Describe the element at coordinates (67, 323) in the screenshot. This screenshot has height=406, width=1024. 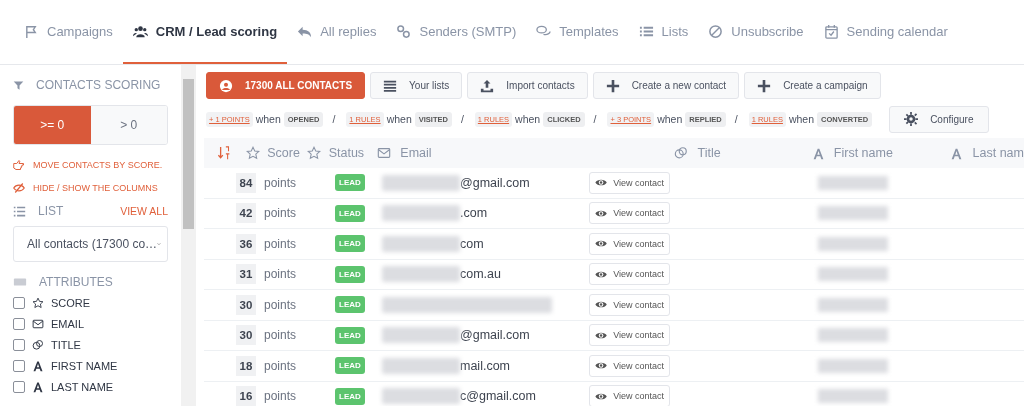
I see `attribute-label: EMAIL` at that location.